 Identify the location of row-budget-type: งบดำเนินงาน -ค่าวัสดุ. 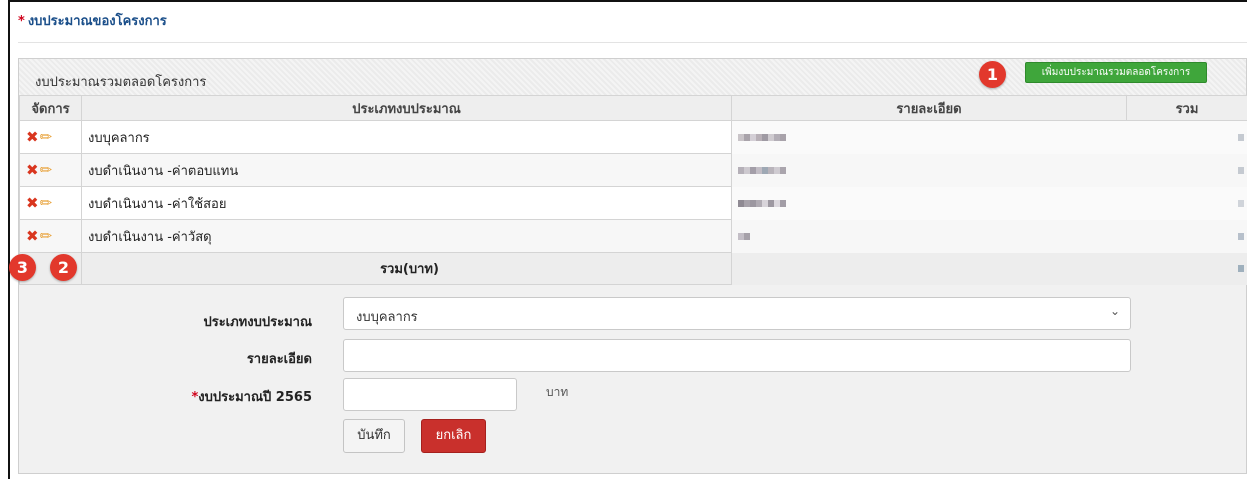
(406, 236).